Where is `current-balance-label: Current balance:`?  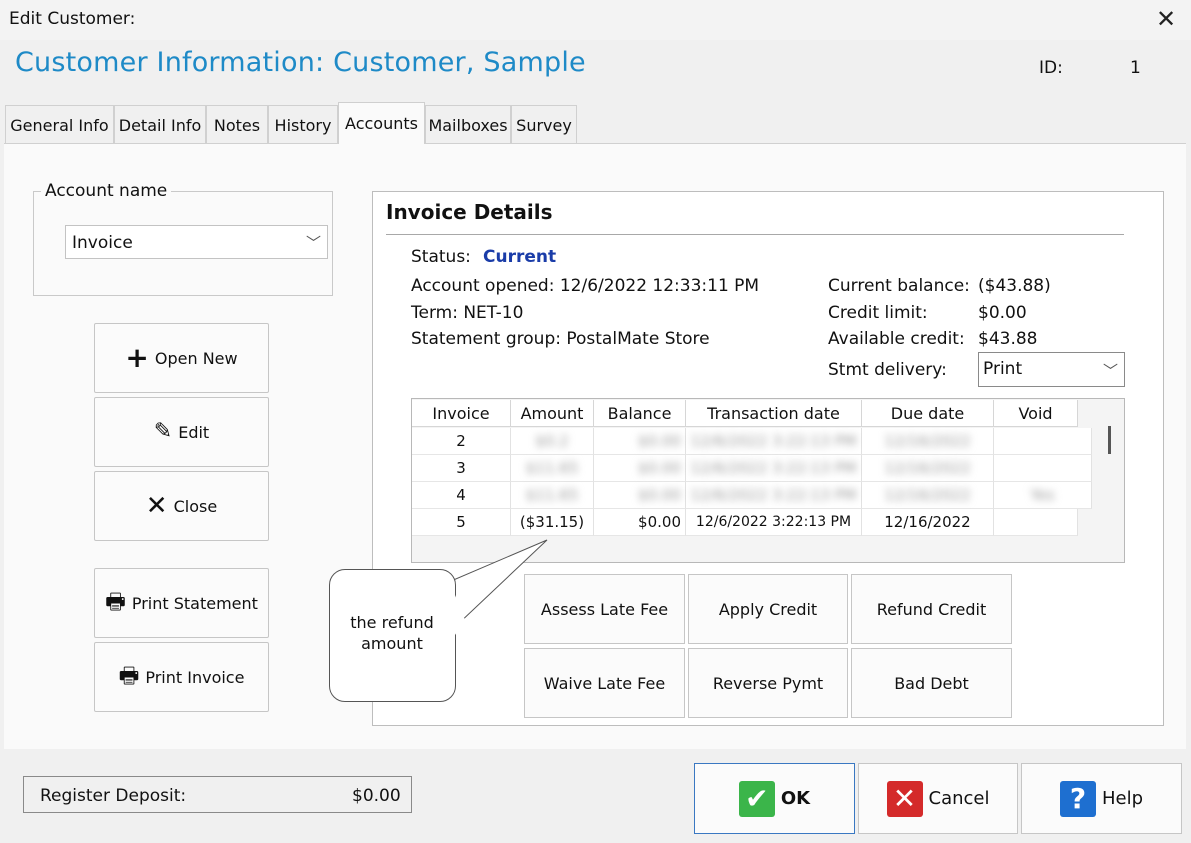 current-balance-label: Current balance: is located at coordinates (899, 286).